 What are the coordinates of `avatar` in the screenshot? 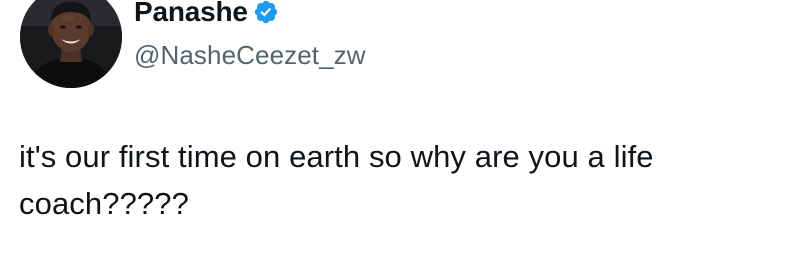 It's located at (71, 44).